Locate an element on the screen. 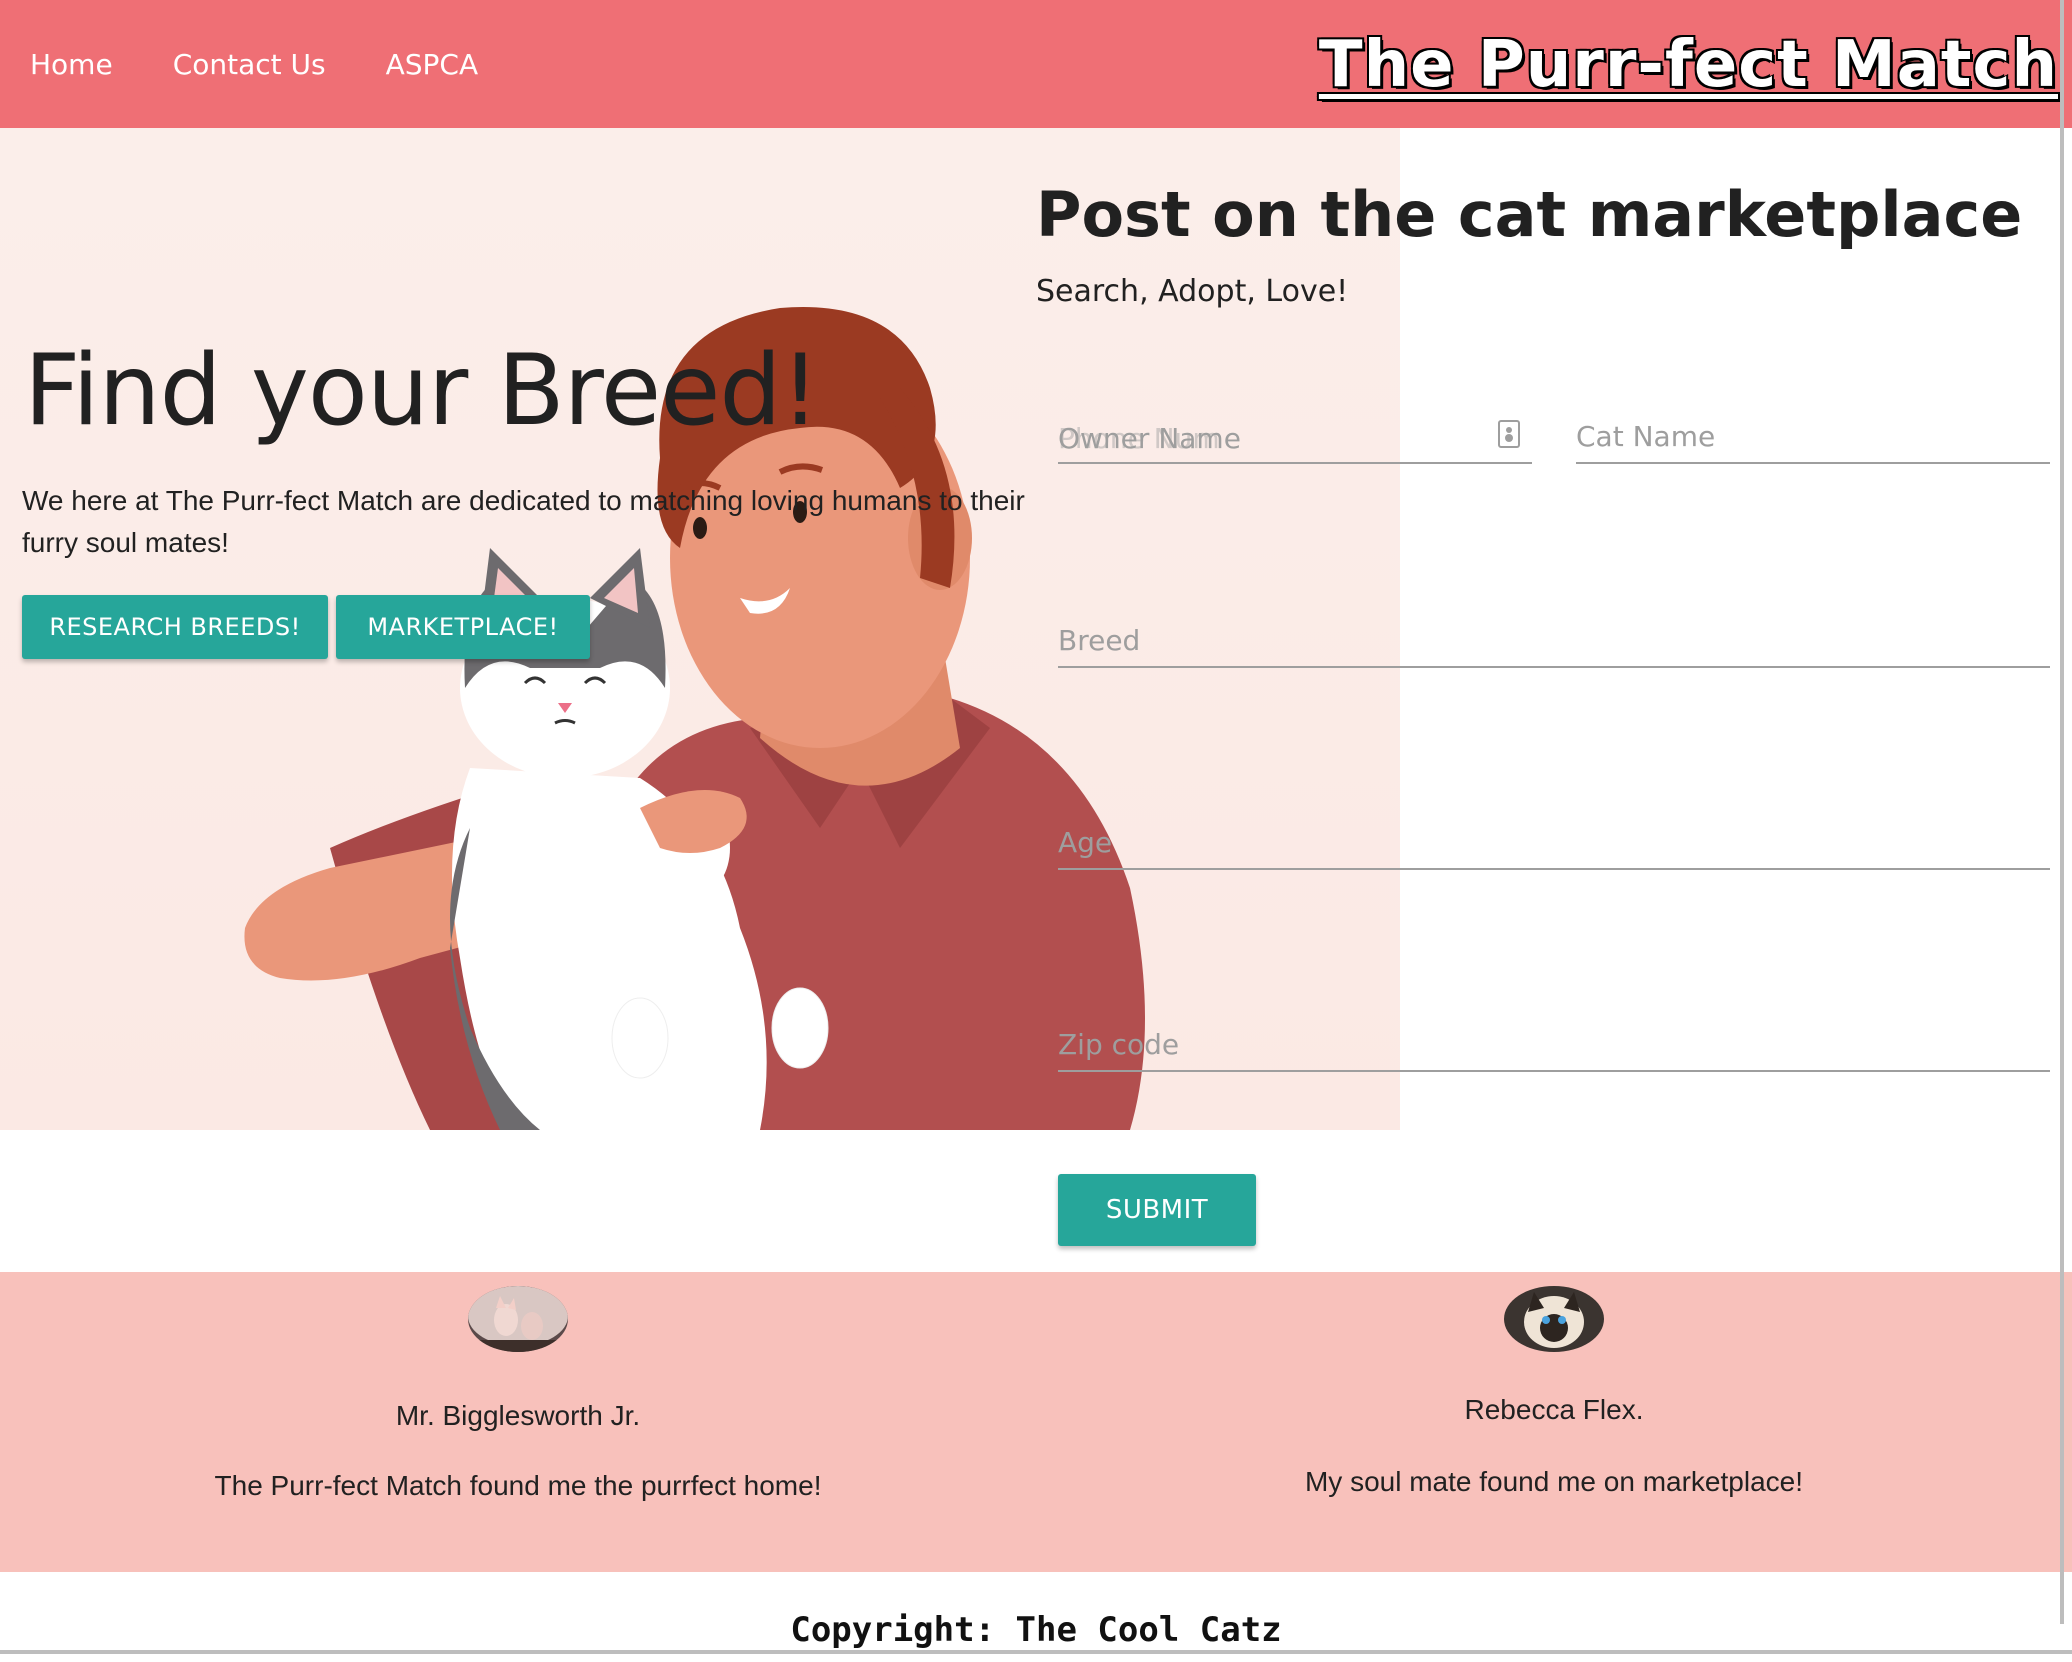 The image size is (2072, 1662). footer: Copyright: The Cool Catz is located at coordinates (1036, 1617).